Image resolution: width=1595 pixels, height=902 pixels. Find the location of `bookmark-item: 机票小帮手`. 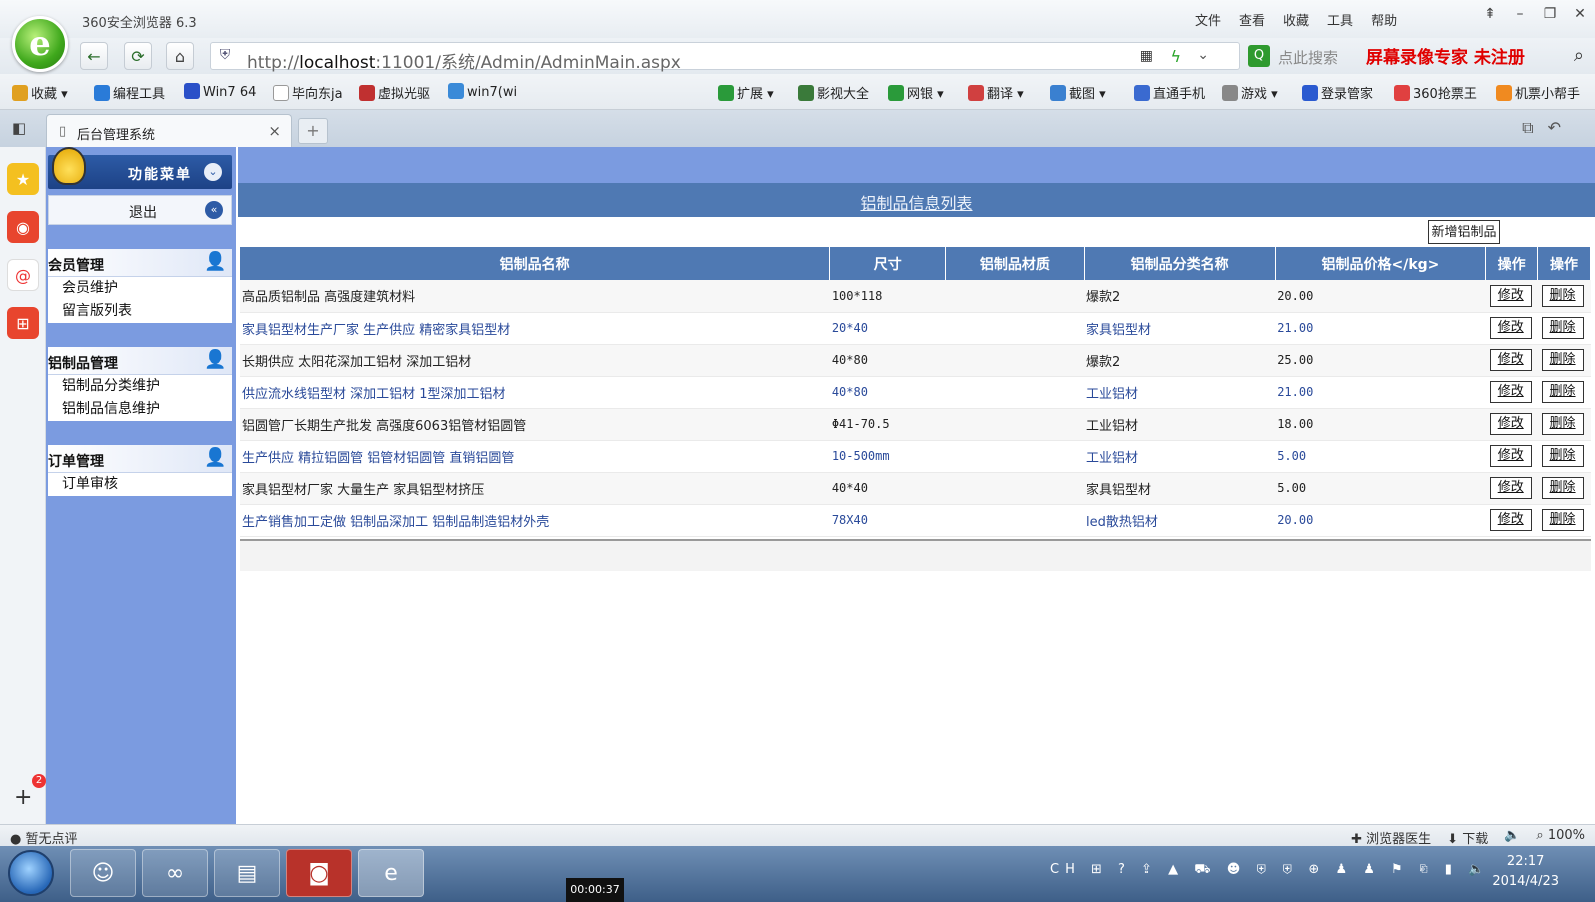

bookmark-item: 机票小帮手 is located at coordinates (1538, 92).